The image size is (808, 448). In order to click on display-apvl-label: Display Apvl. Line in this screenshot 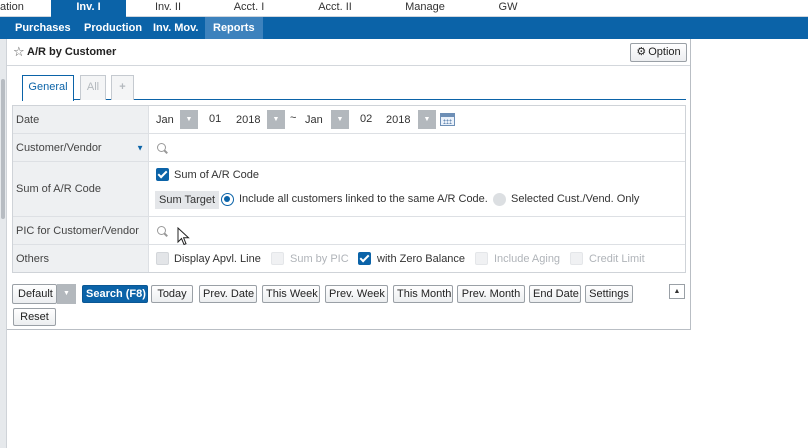, I will do `click(217, 259)`.